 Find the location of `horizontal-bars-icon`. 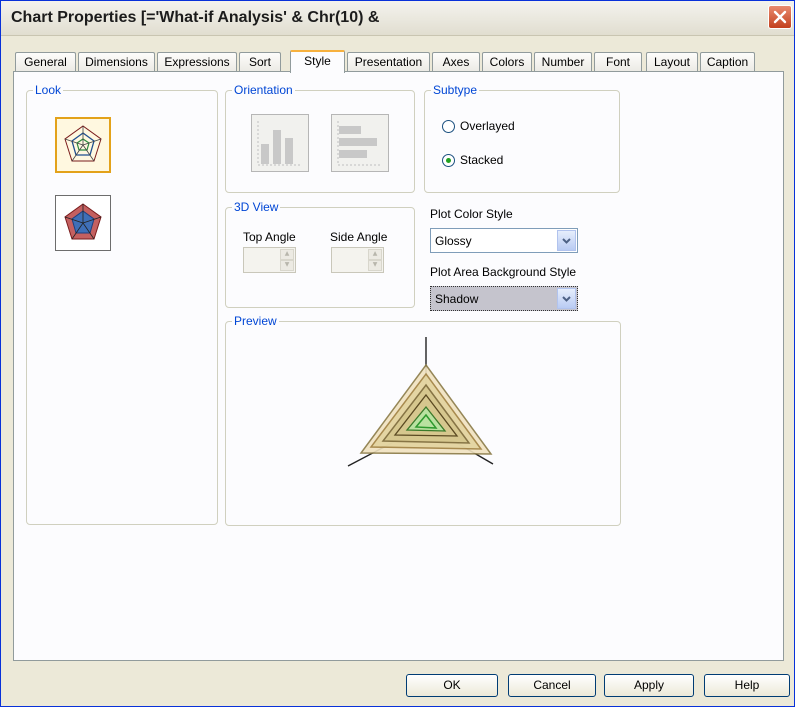

horizontal-bars-icon is located at coordinates (359, 143).